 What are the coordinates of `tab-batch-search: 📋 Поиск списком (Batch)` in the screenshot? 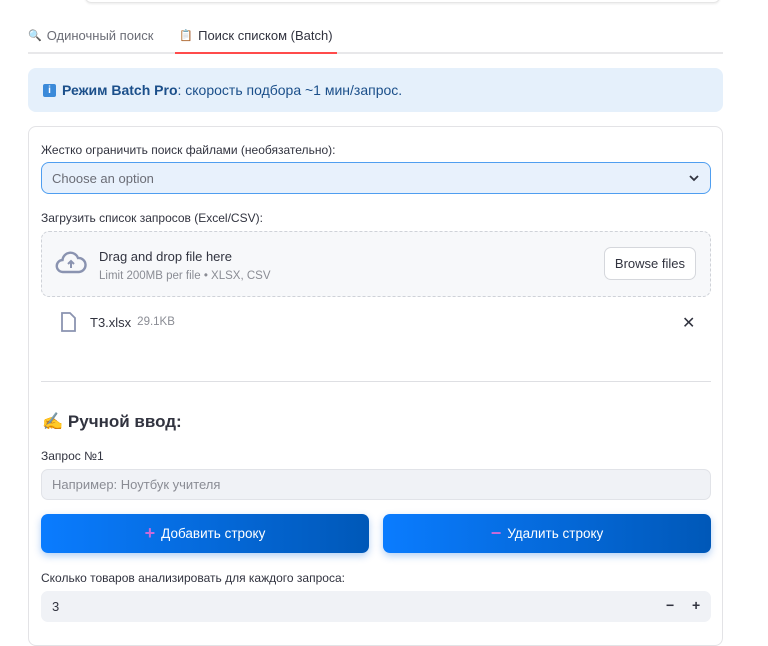 It's located at (256, 36).